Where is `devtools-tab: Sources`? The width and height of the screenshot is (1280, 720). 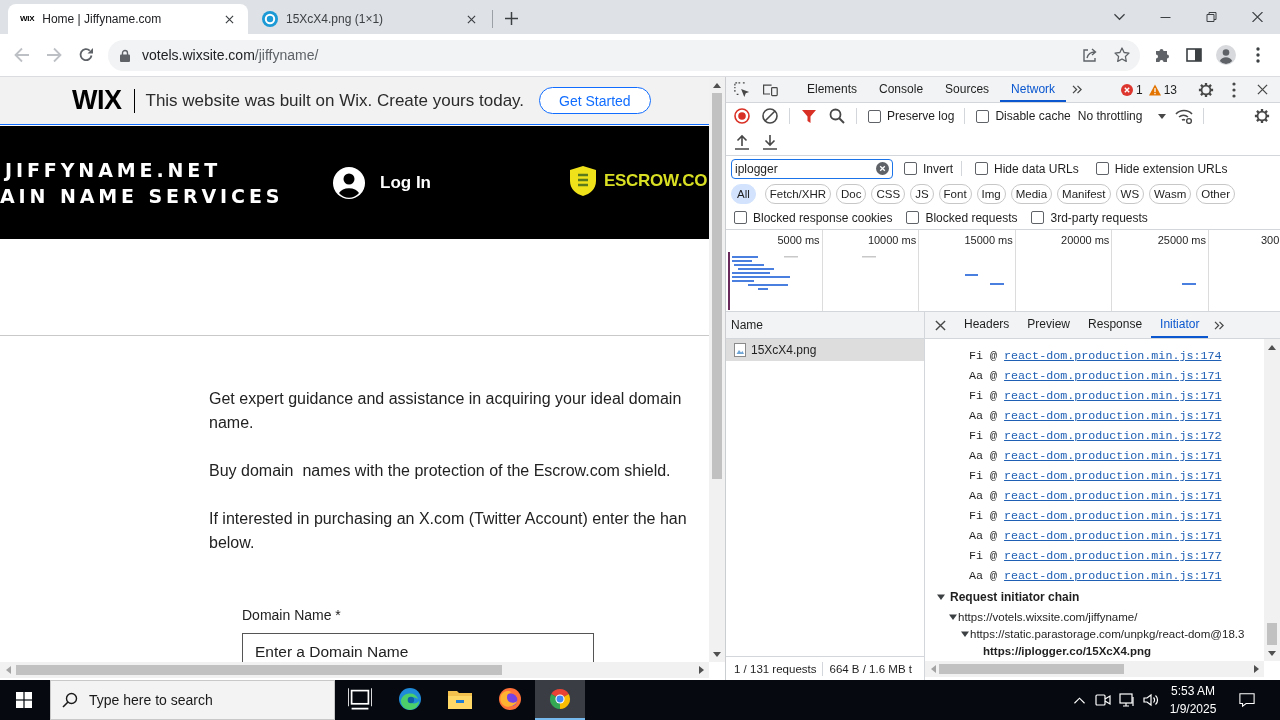
devtools-tab: Sources is located at coordinates (967, 89).